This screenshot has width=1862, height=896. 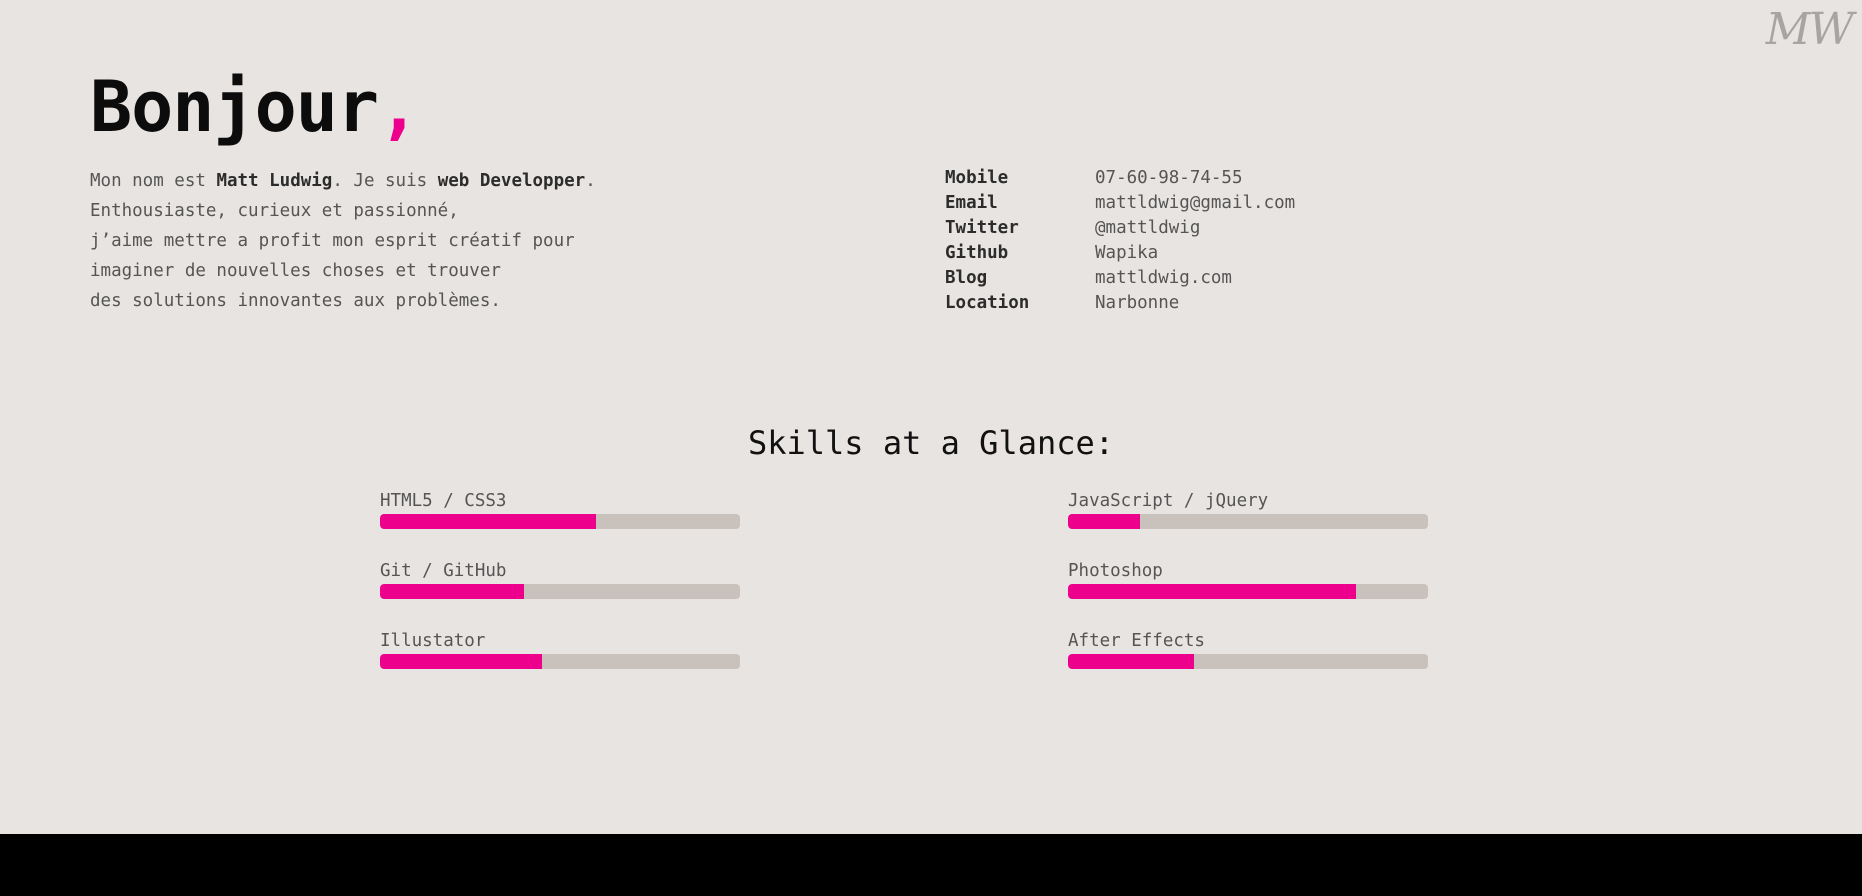 I want to click on contact-value-twitter: @mattldwig, so click(x=1147, y=228).